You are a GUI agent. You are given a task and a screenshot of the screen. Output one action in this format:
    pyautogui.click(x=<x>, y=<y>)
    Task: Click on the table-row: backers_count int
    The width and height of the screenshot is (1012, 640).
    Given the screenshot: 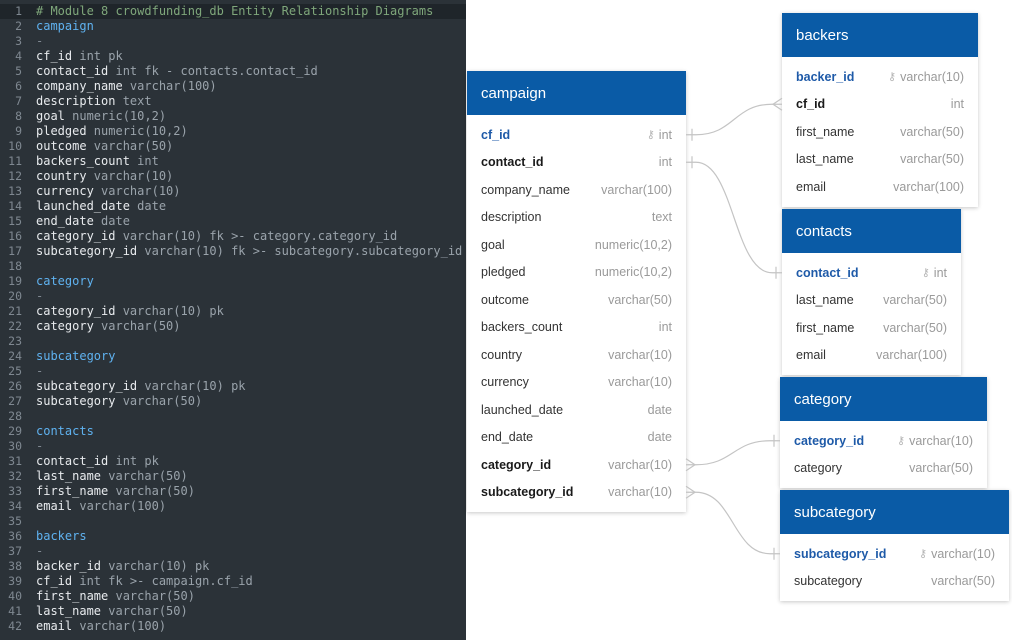 What is the action you would take?
    pyautogui.click(x=576, y=328)
    